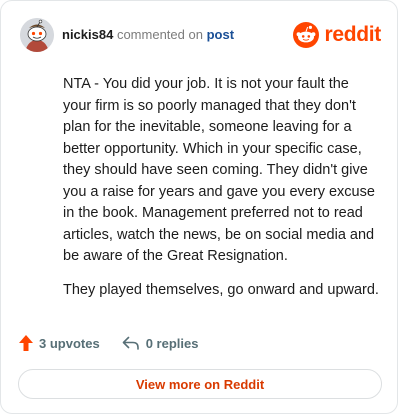 Image resolution: width=400 pixels, height=416 pixels. What do you see at coordinates (87, 34) in the screenshot?
I see `username-link: nickis84` at bounding box center [87, 34].